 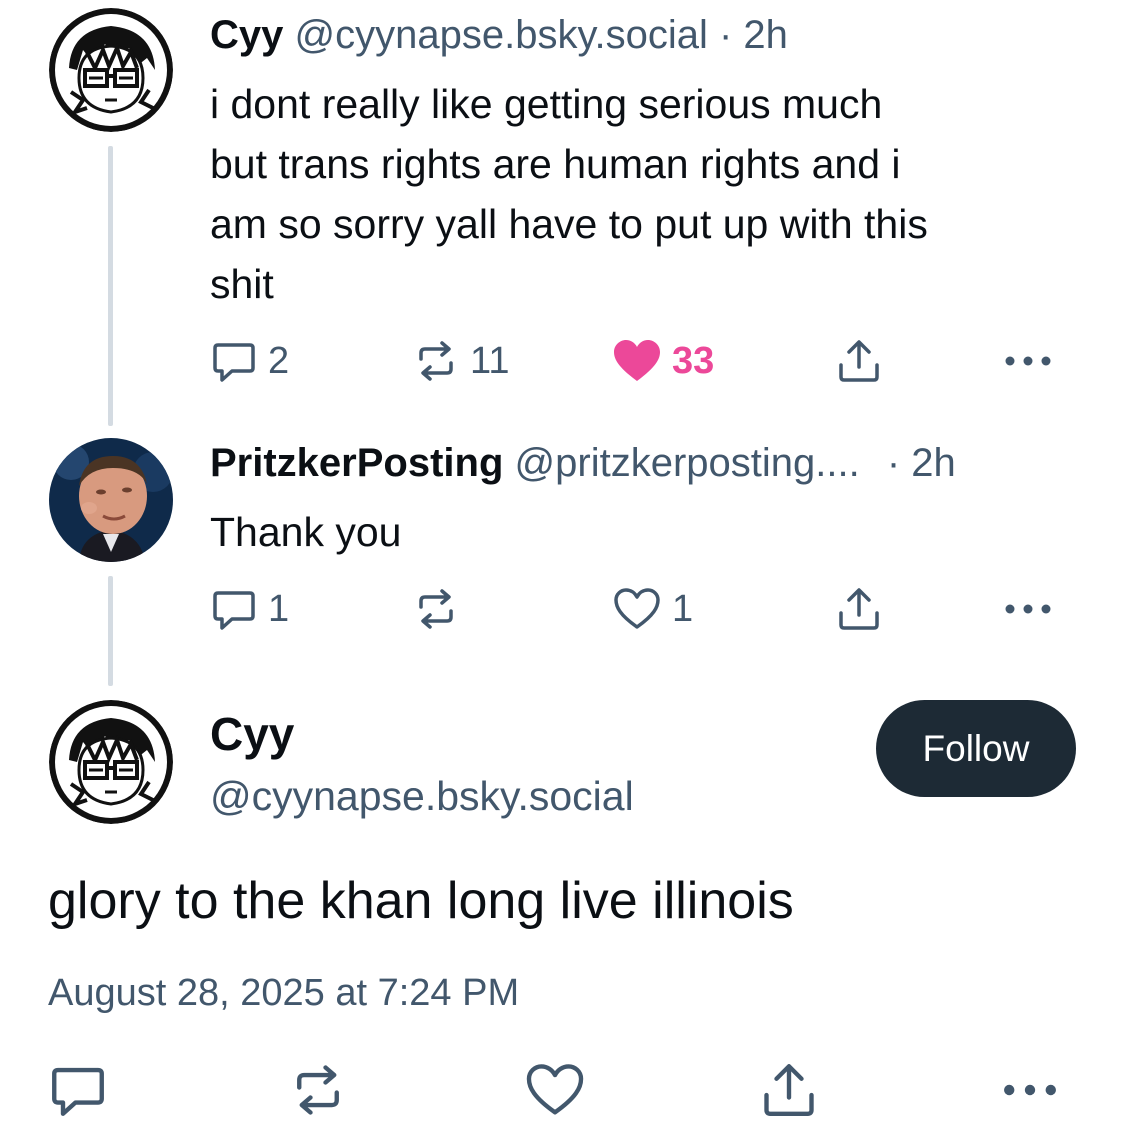 I want to click on post-actions: 2 11 33, so click(x=640, y=361).